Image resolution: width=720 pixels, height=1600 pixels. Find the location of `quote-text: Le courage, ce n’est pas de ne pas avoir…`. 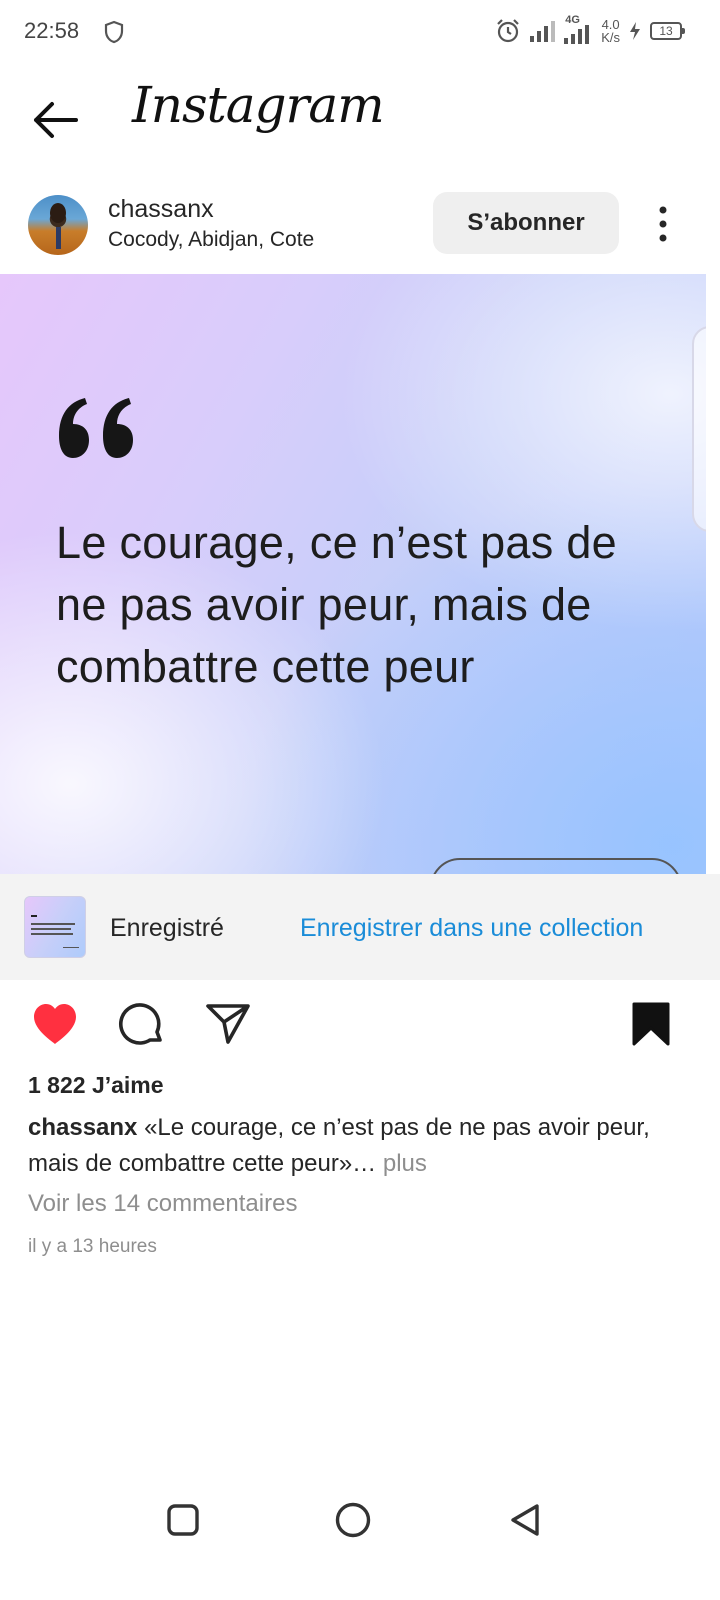

quote-text: Le courage, ce n’est pas de ne pas avoir… is located at coordinates (336, 604).